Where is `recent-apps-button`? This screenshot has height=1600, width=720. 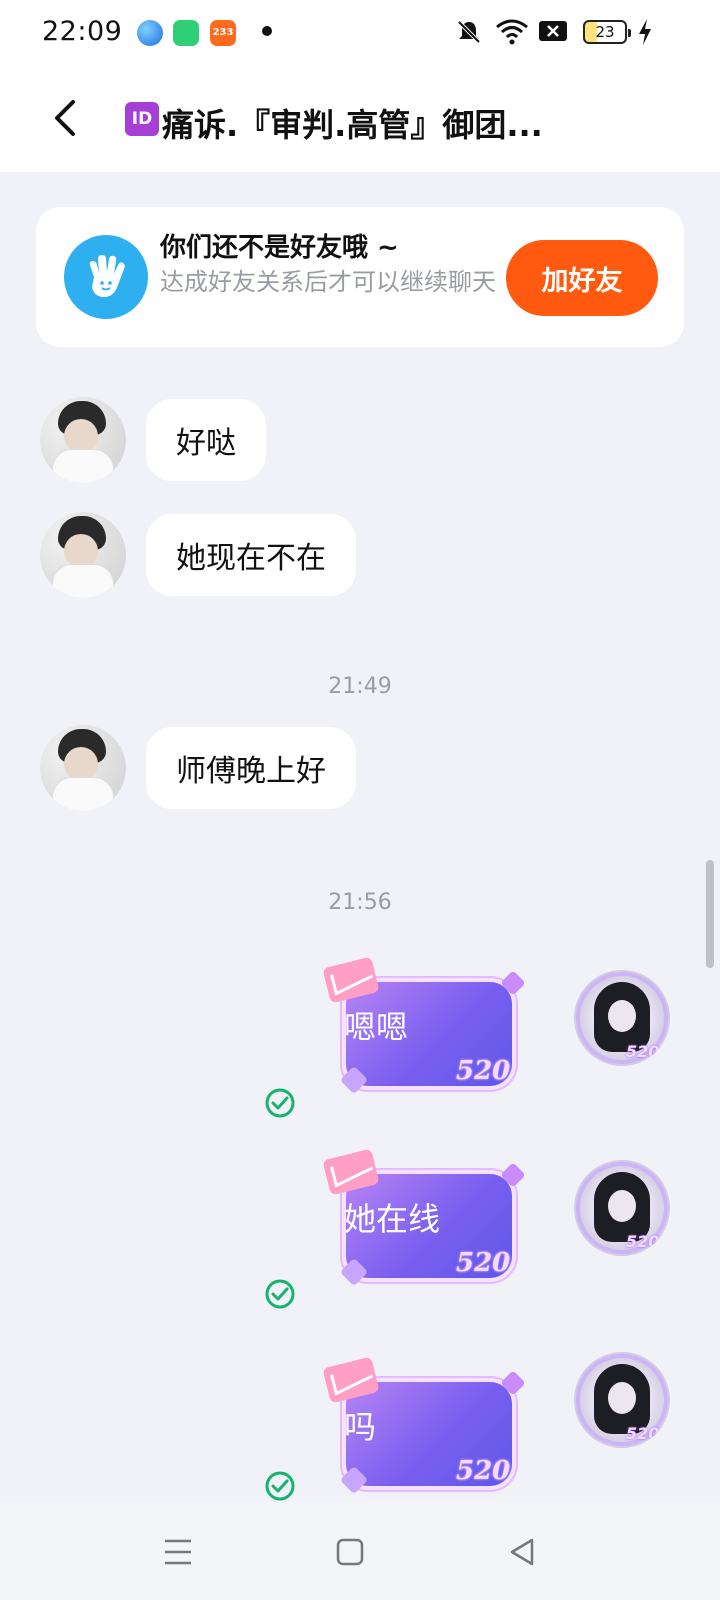
recent-apps-button is located at coordinates (178, 1552).